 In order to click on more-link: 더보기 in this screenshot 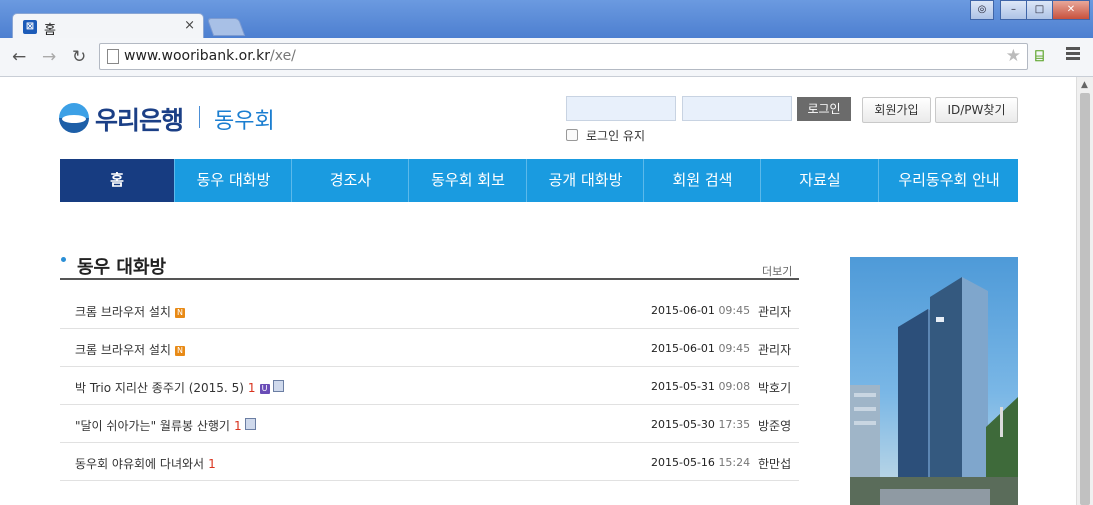, I will do `click(777, 271)`.